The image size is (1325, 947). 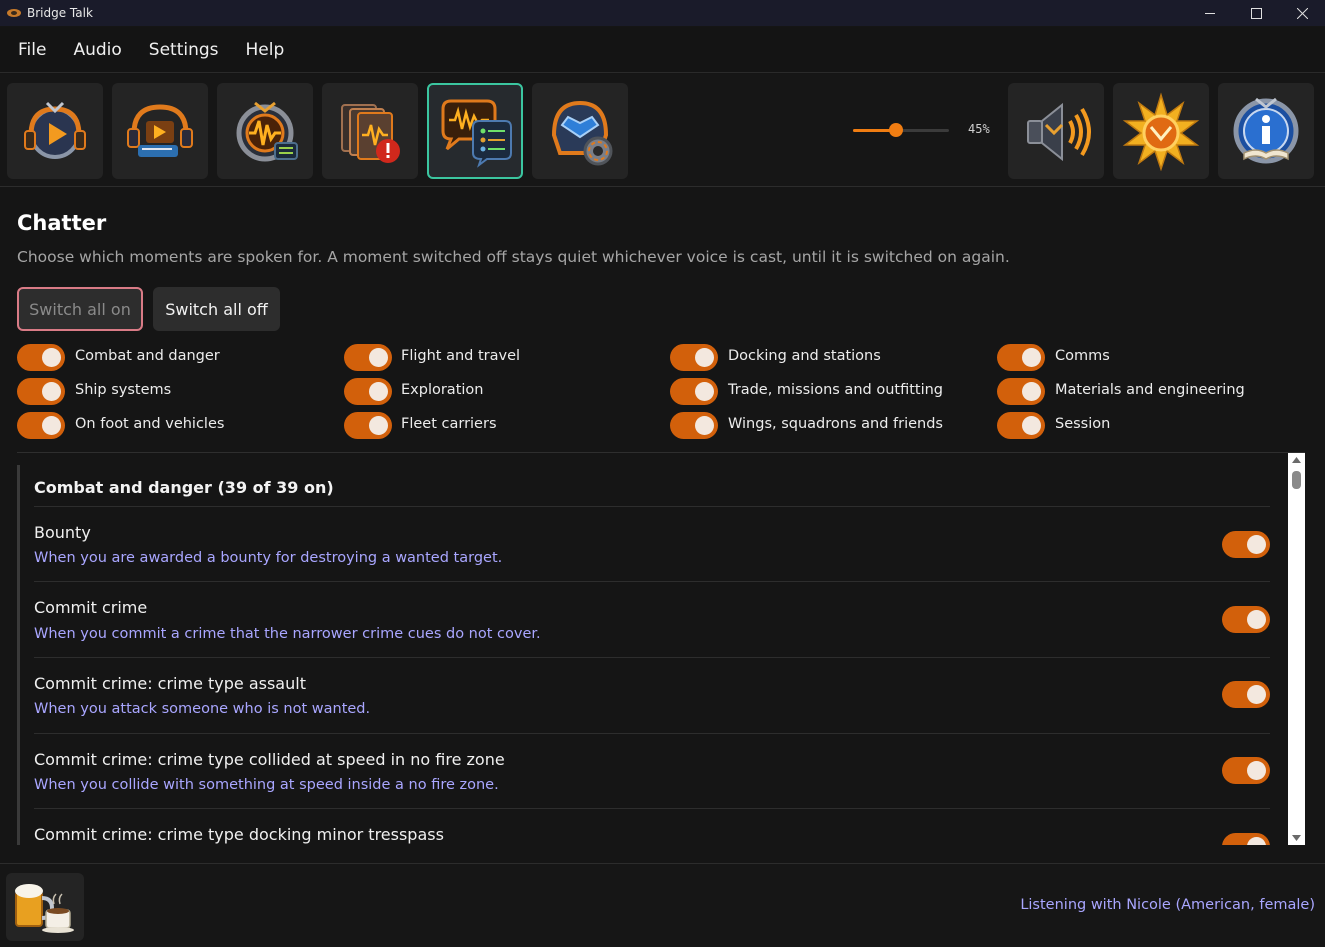 I want to click on category-label: Trade, missions and outfitting, so click(x=835, y=390).